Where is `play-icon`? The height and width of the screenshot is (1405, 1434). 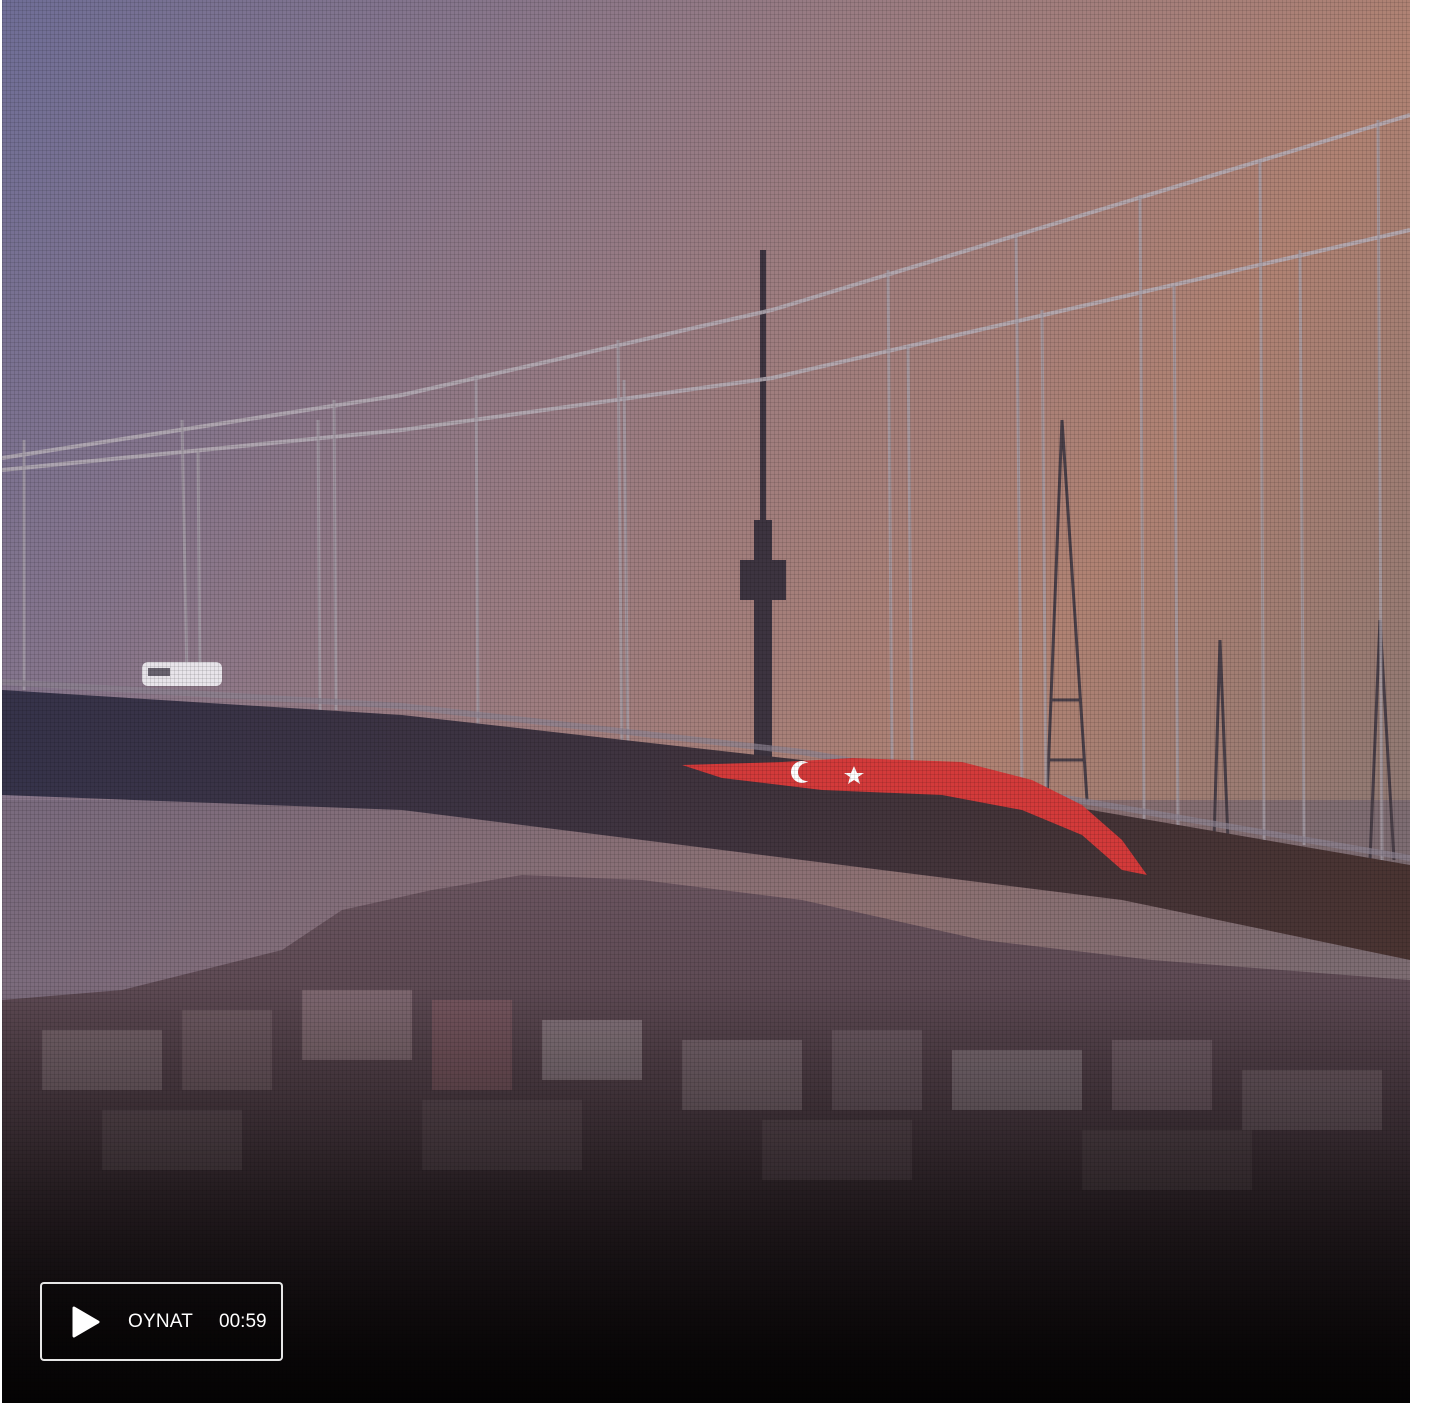 play-icon is located at coordinates (86, 1322).